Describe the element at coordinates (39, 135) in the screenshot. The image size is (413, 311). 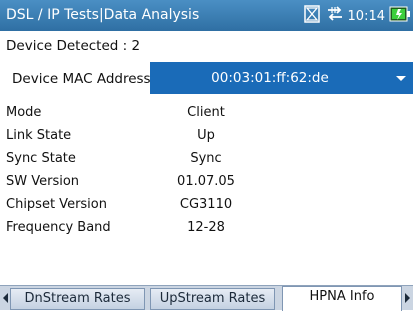
I see `info-key: Link State` at that location.